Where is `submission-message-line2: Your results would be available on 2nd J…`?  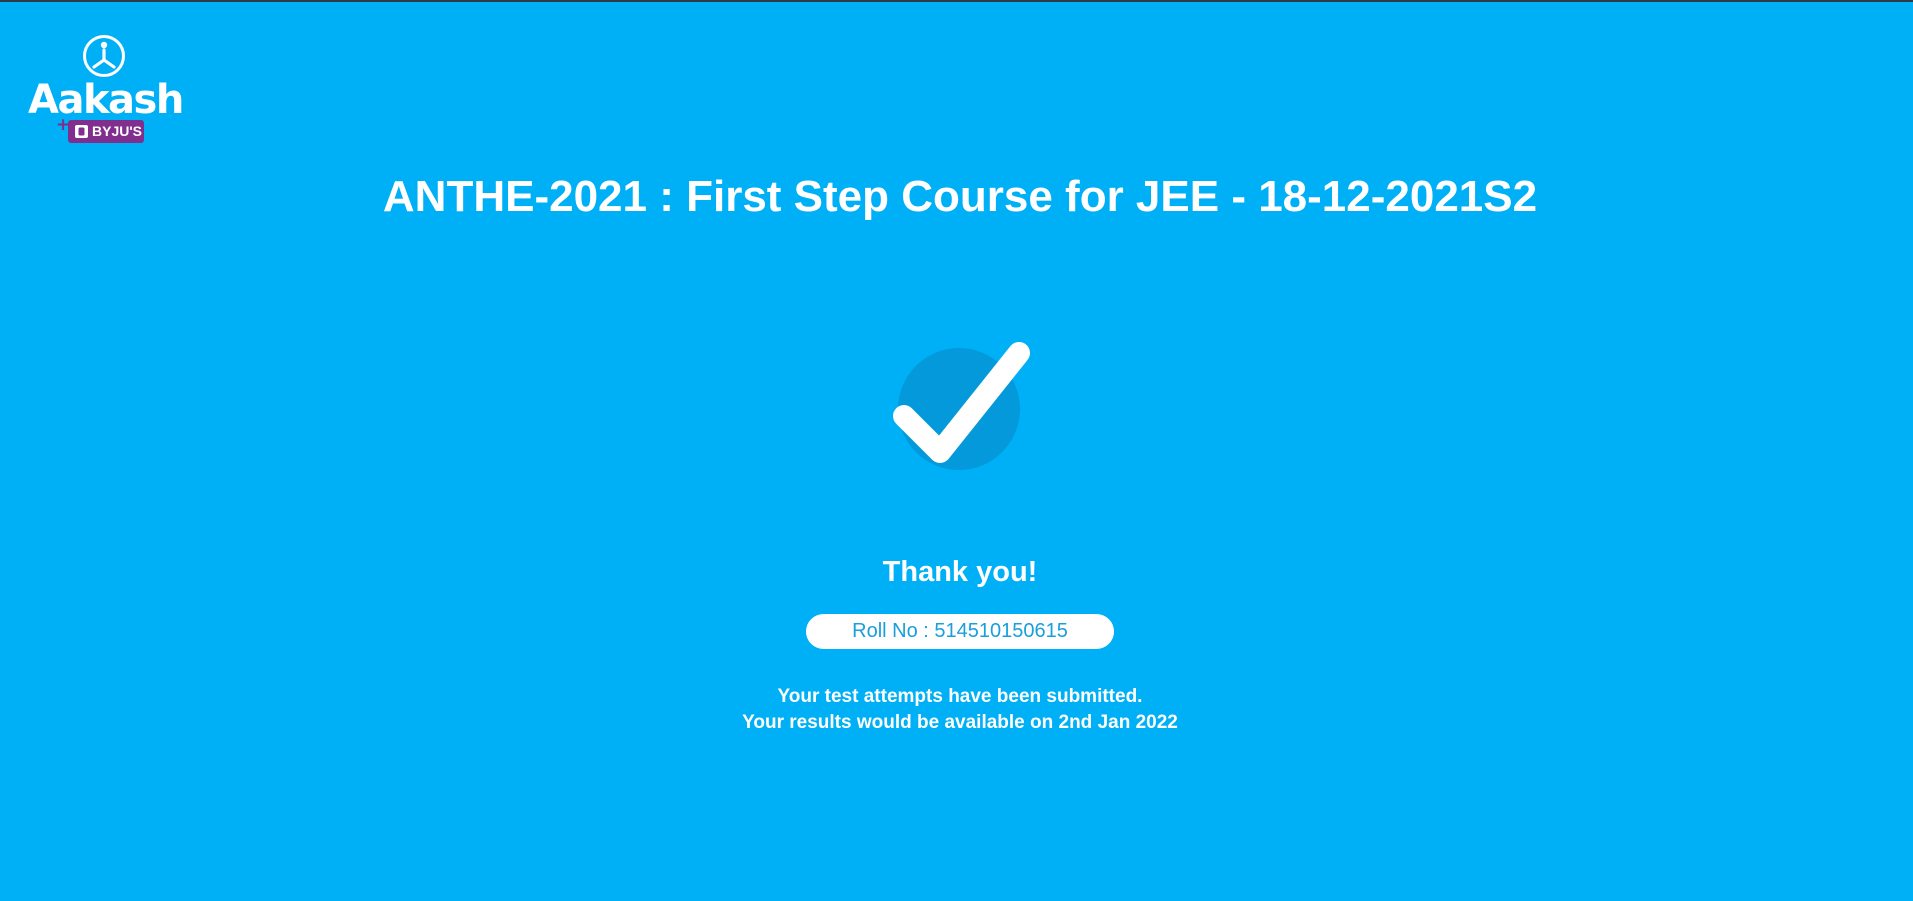 submission-message-line2: Your results would be available on 2nd J… is located at coordinates (960, 722).